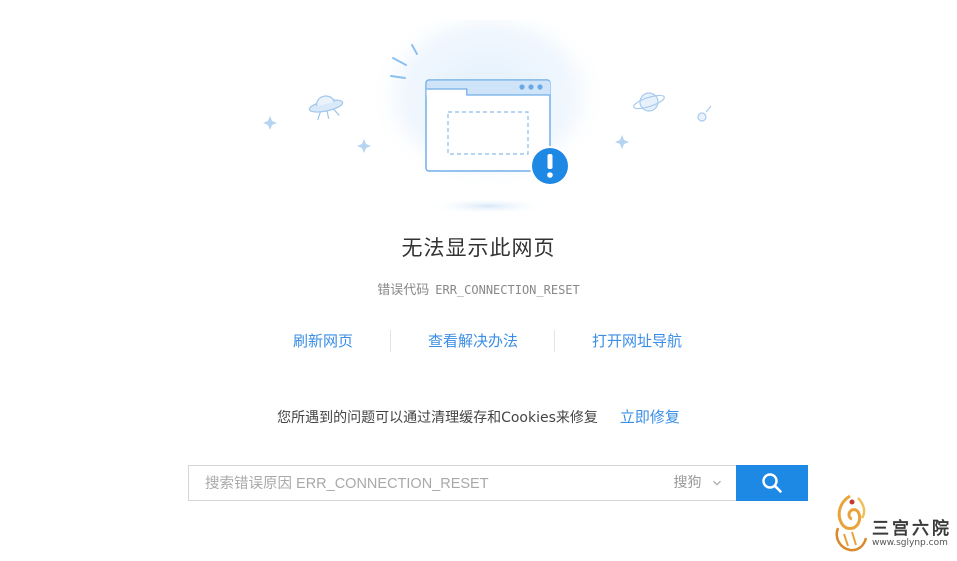 The height and width of the screenshot is (561, 957). What do you see at coordinates (488, 125) in the screenshot?
I see `browser-window-icon` at bounding box center [488, 125].